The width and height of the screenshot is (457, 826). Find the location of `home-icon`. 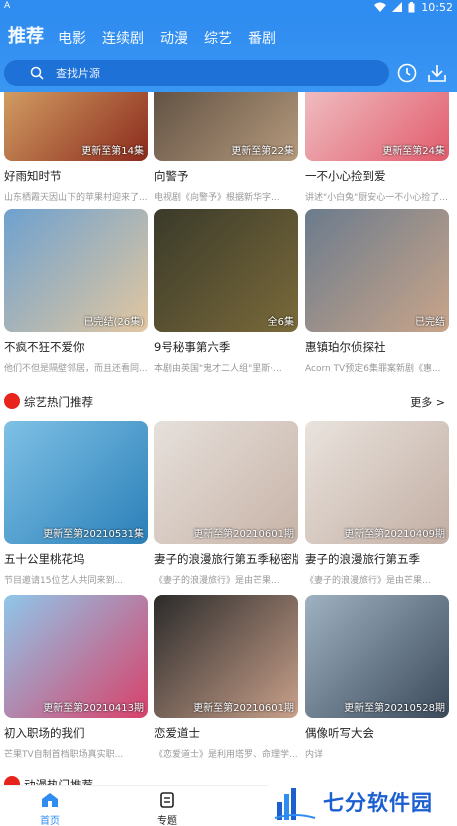

home-icon is located at coordinates (50, 800).